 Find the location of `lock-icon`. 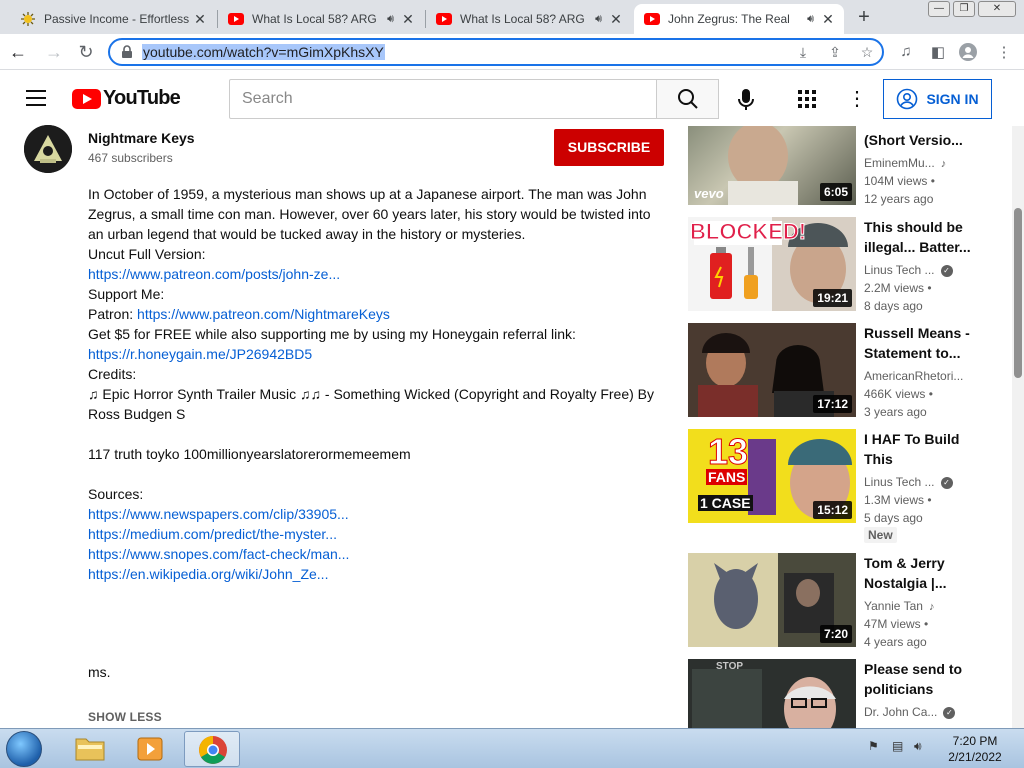

lock-icon is located at coordinates (127, 52).